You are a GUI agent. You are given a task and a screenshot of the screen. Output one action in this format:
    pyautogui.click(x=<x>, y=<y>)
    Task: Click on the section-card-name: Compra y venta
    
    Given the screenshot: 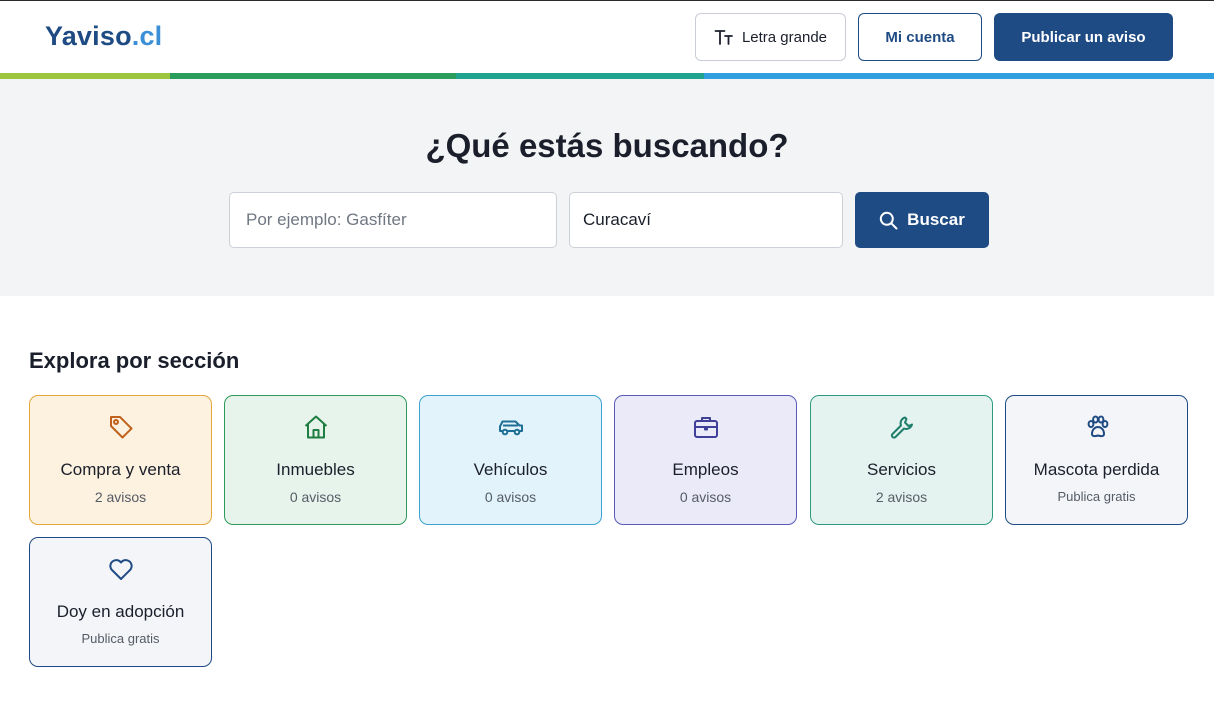 What is the action you would take?
    pyautogui.click(x=120, y=469)
    